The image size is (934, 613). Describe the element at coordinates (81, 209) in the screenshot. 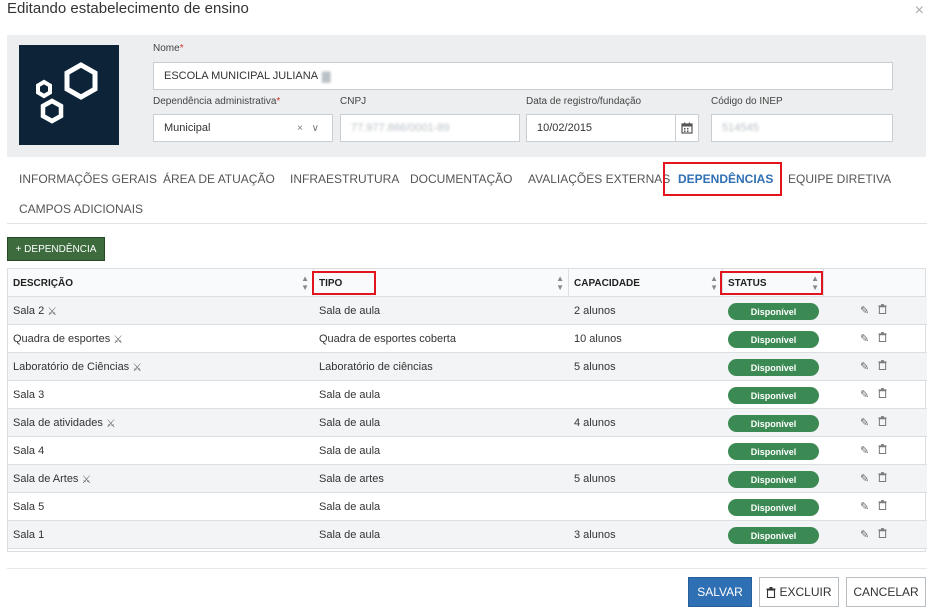

I see `tab-campos-adicionais: CAMPOS ADICIONAIS` at that location.